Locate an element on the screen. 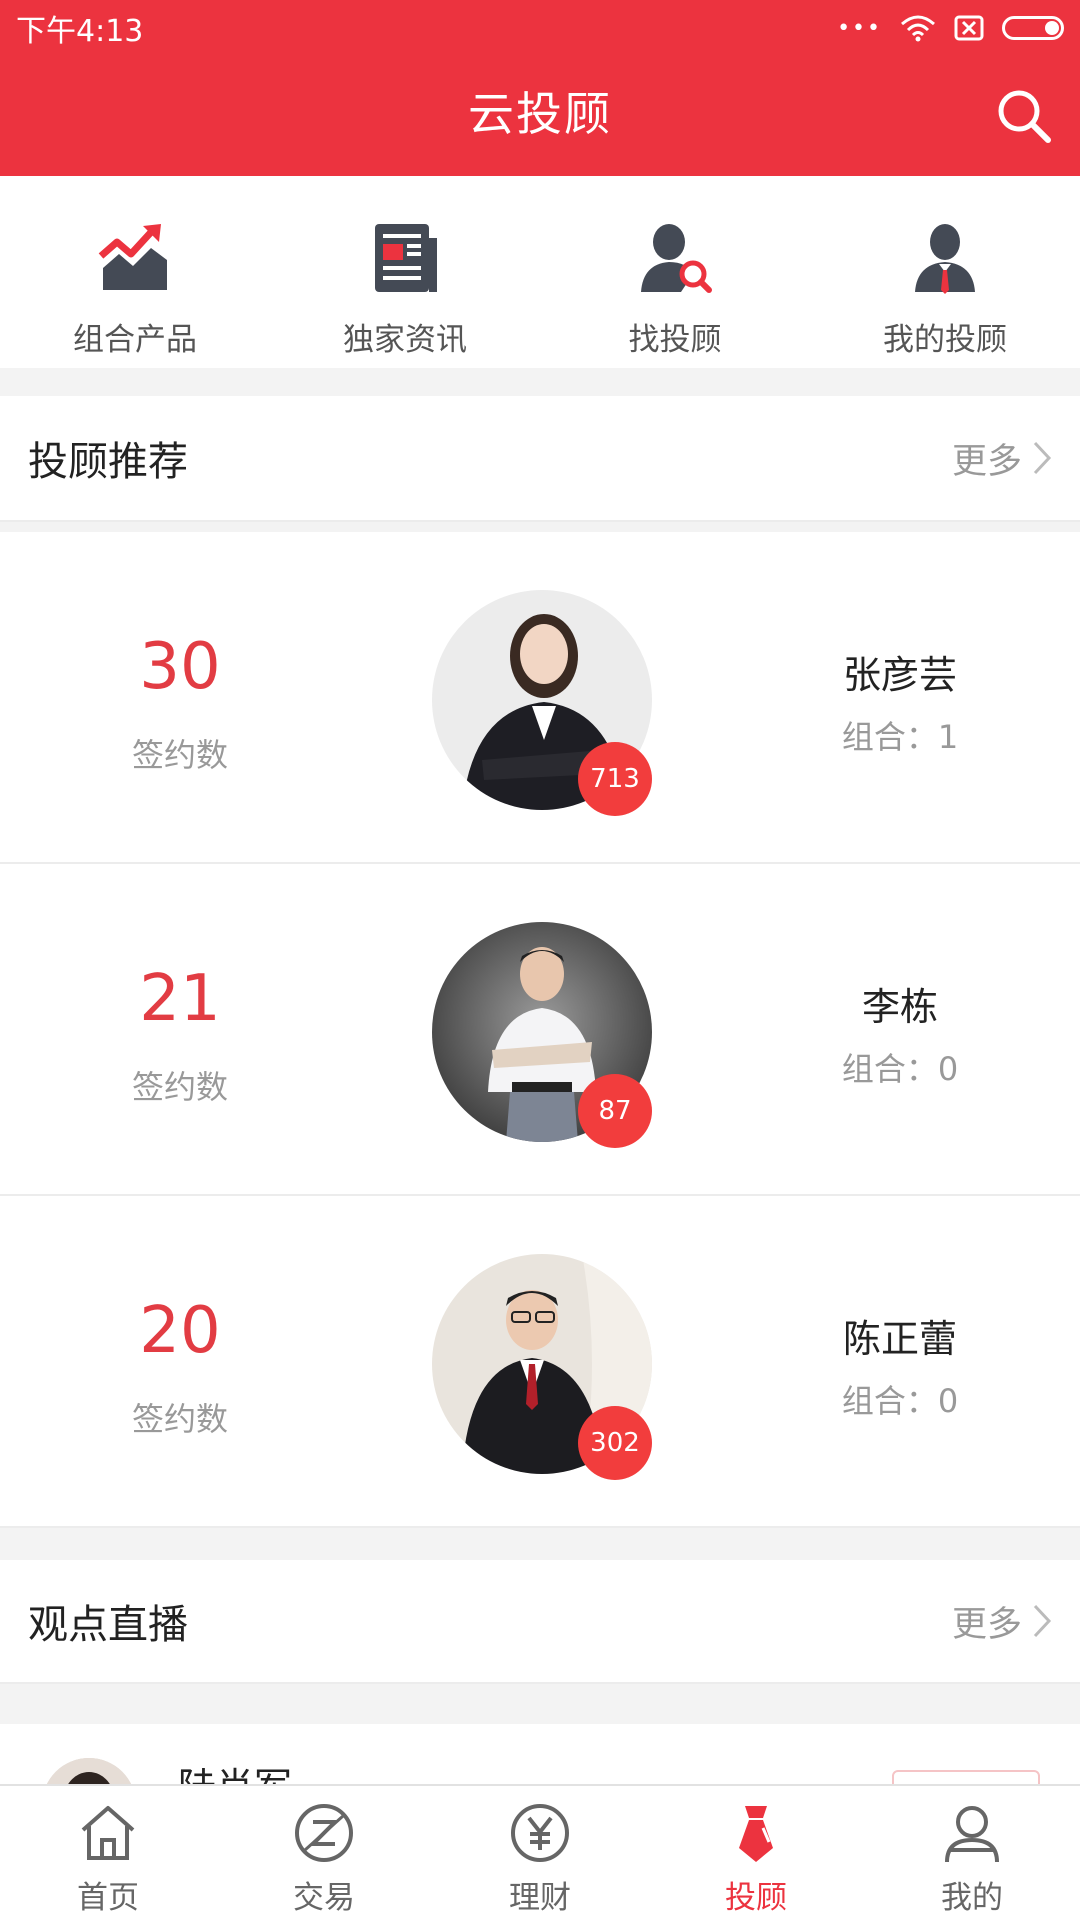 Image resolution: width=1080 pixels, height=1920 pixels. advisor-combo-count: 组合：1 is located at coordinates (900, 737).